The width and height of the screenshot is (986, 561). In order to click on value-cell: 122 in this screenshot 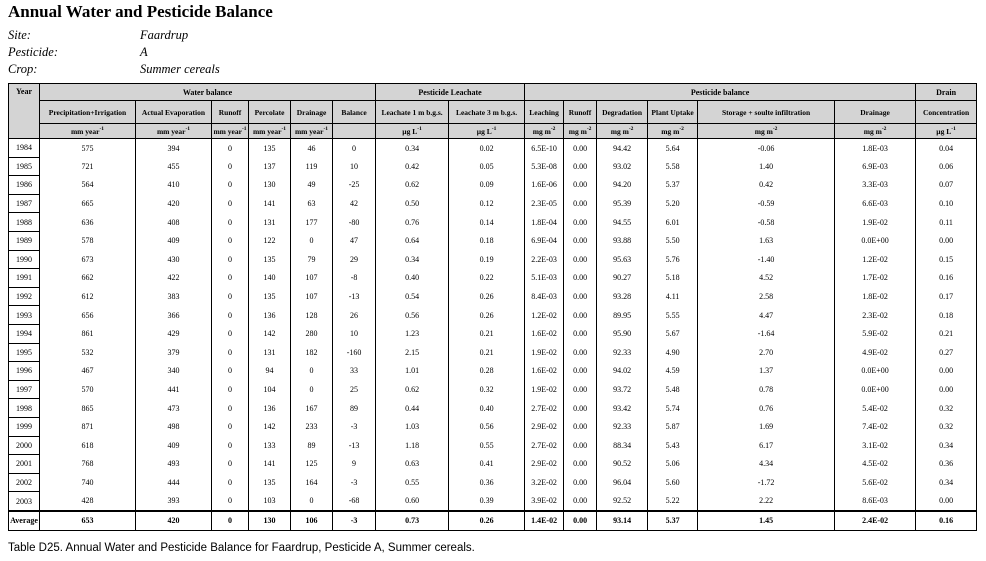, I will do `click(269, 241)`.